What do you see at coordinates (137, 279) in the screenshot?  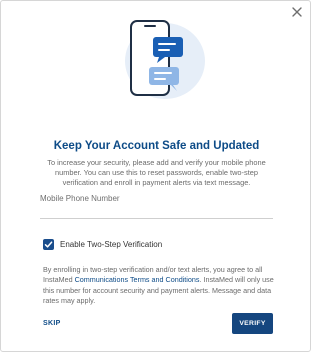 I see `terms-link: Communications Terms and Conditions` at bounding box center [137, 279].